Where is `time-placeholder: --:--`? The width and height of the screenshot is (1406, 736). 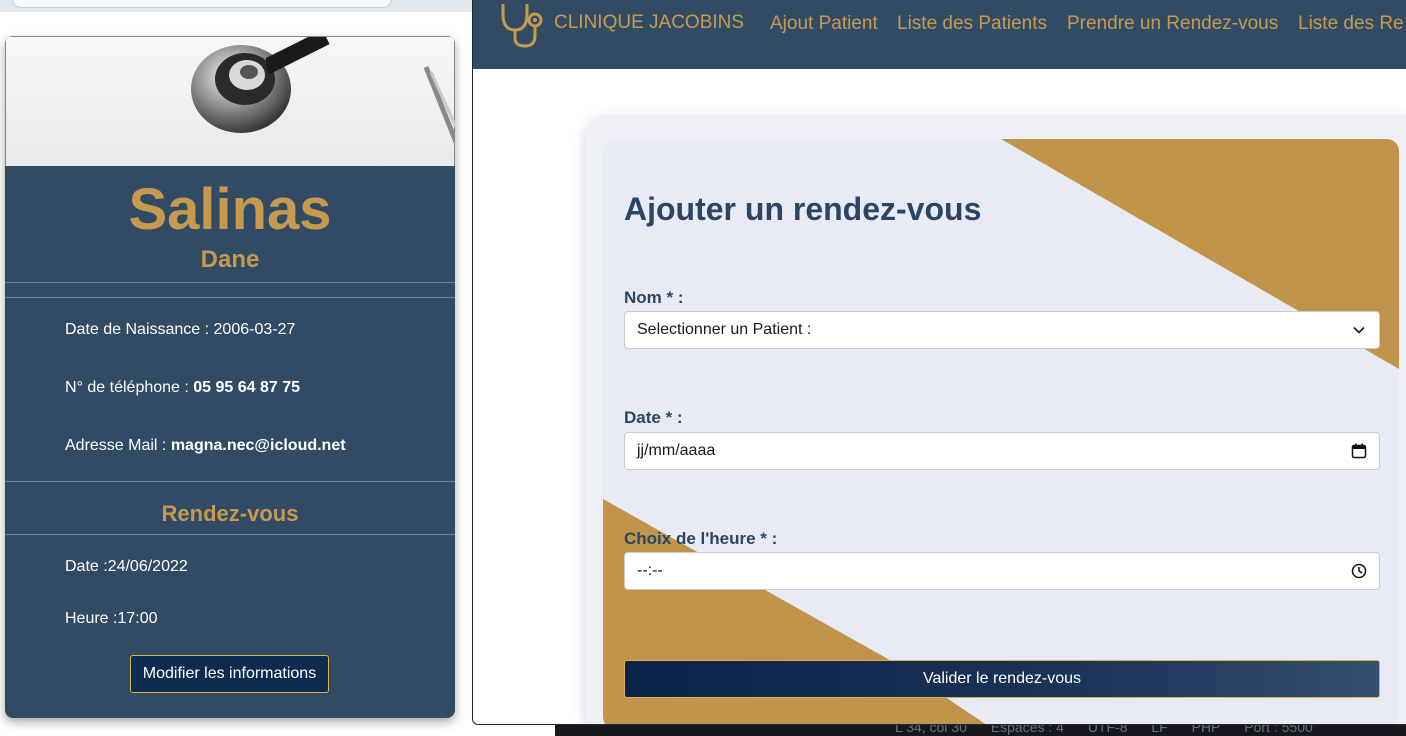 time-placeholder: --:-- is located at coordinates (650, 570).